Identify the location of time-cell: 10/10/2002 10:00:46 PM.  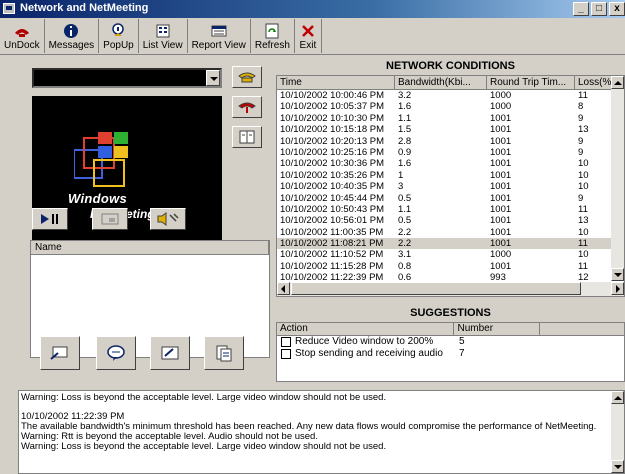
(332, 95).